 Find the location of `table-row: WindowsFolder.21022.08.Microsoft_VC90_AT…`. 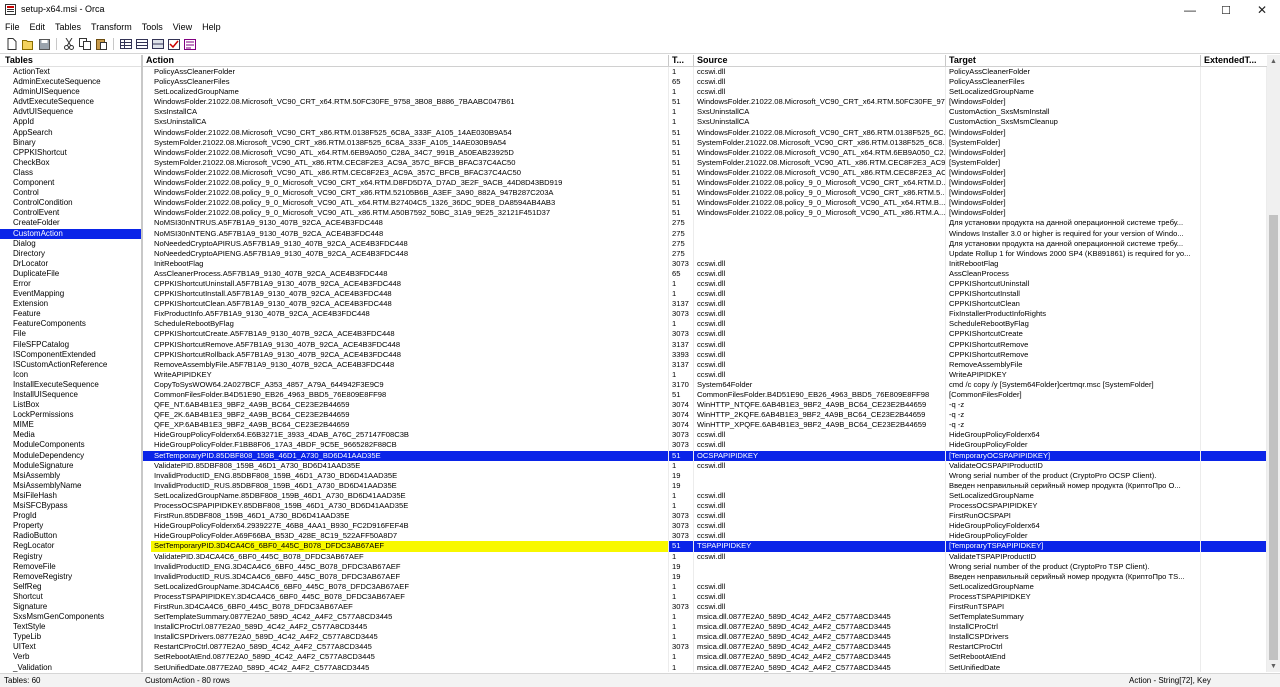

table-row: WindowsFolder.21022.08.Microsoft_VC90_AT… is located at coordinates (705, 152).